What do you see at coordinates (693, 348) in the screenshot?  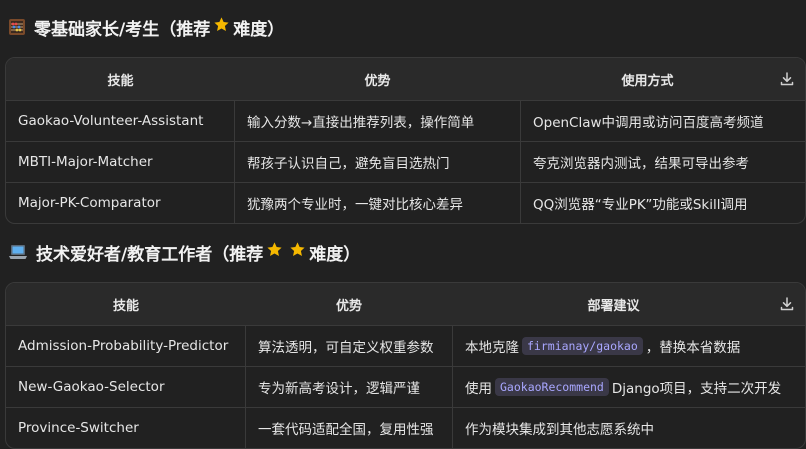 I see `deploy-text-suffix: ，替换本省数据` at bounding box center [693, 348].